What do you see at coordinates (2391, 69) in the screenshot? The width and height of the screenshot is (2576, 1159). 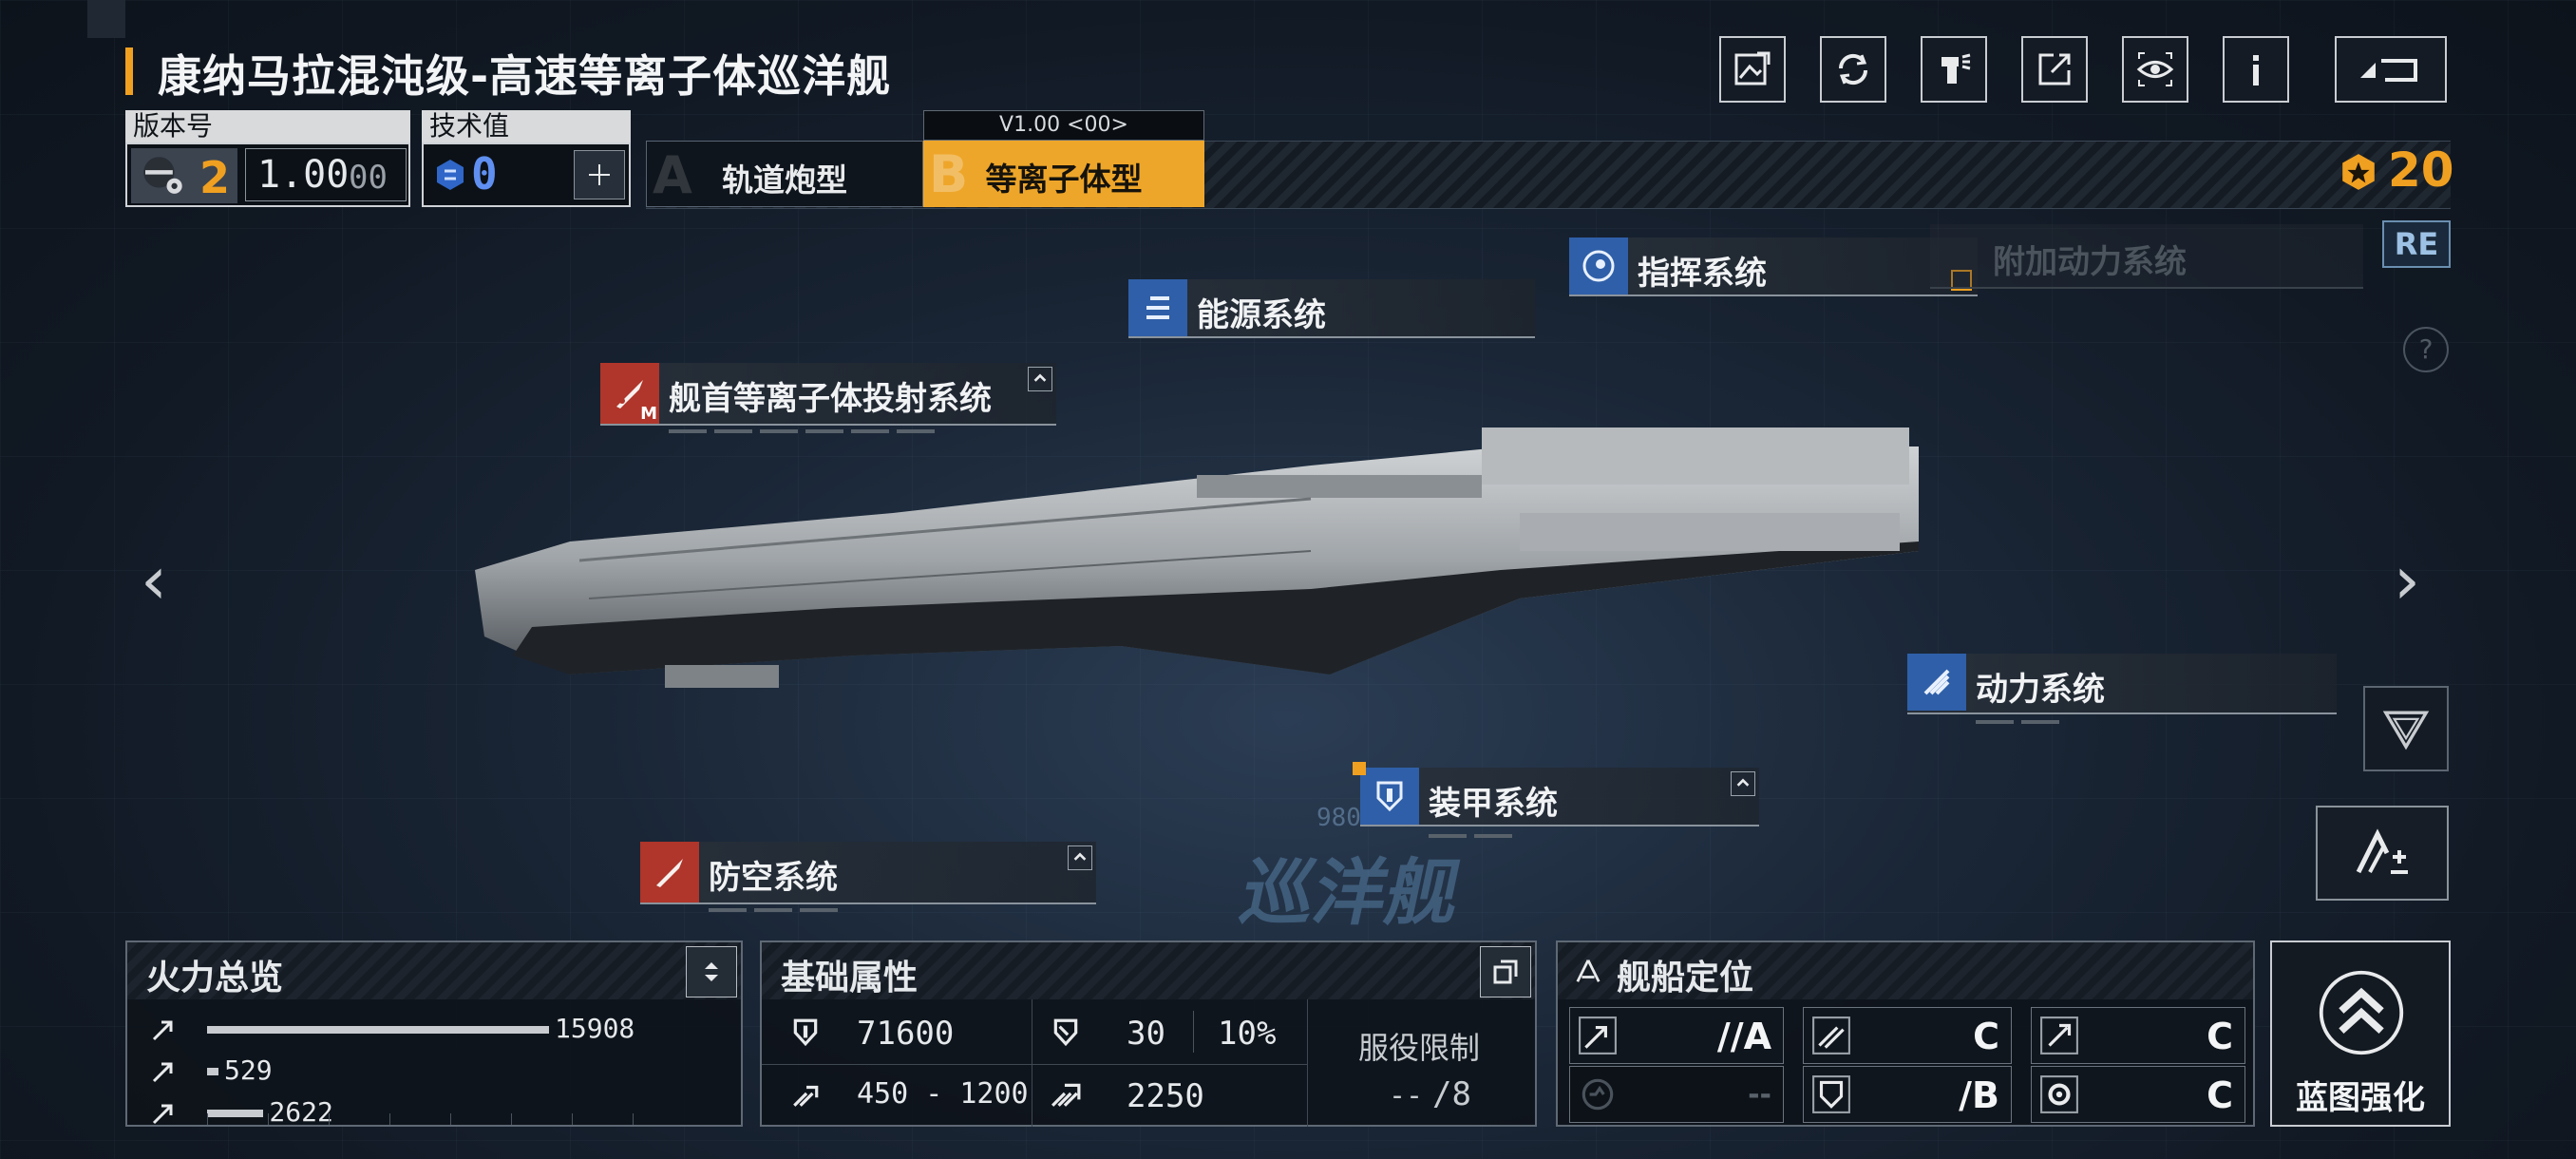 I see `back-button` at bounding box center [2391, 69].